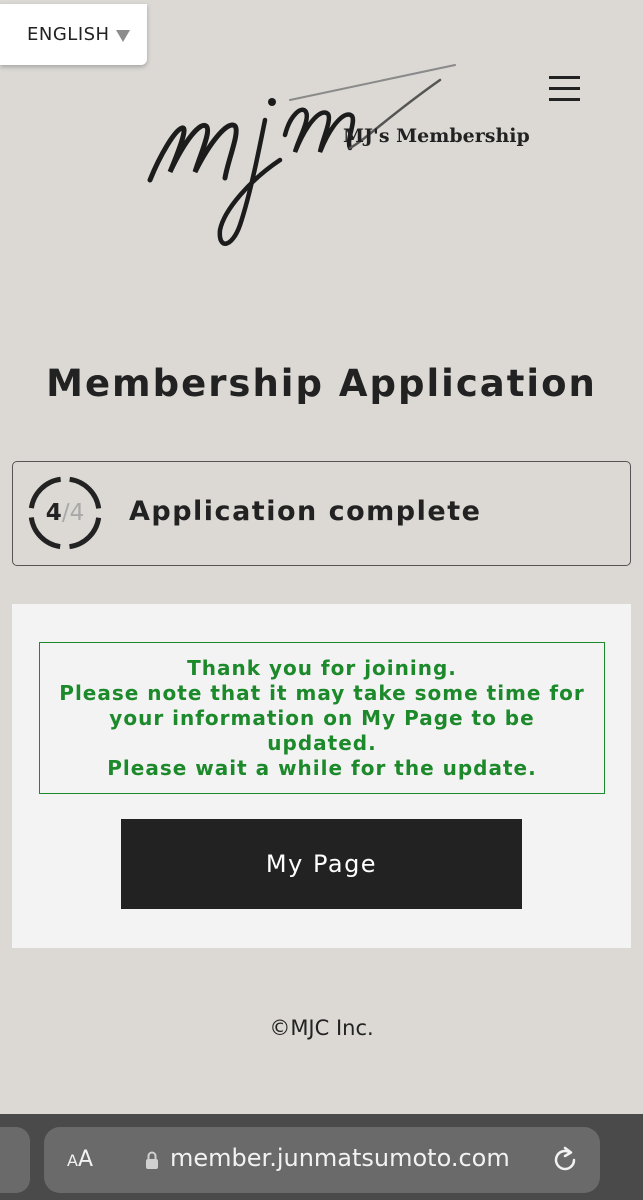  What do you see at coordinates (80, 1159) in the screenshot?
I see `text-size-button: AA` at bounding box center [80, 1159].